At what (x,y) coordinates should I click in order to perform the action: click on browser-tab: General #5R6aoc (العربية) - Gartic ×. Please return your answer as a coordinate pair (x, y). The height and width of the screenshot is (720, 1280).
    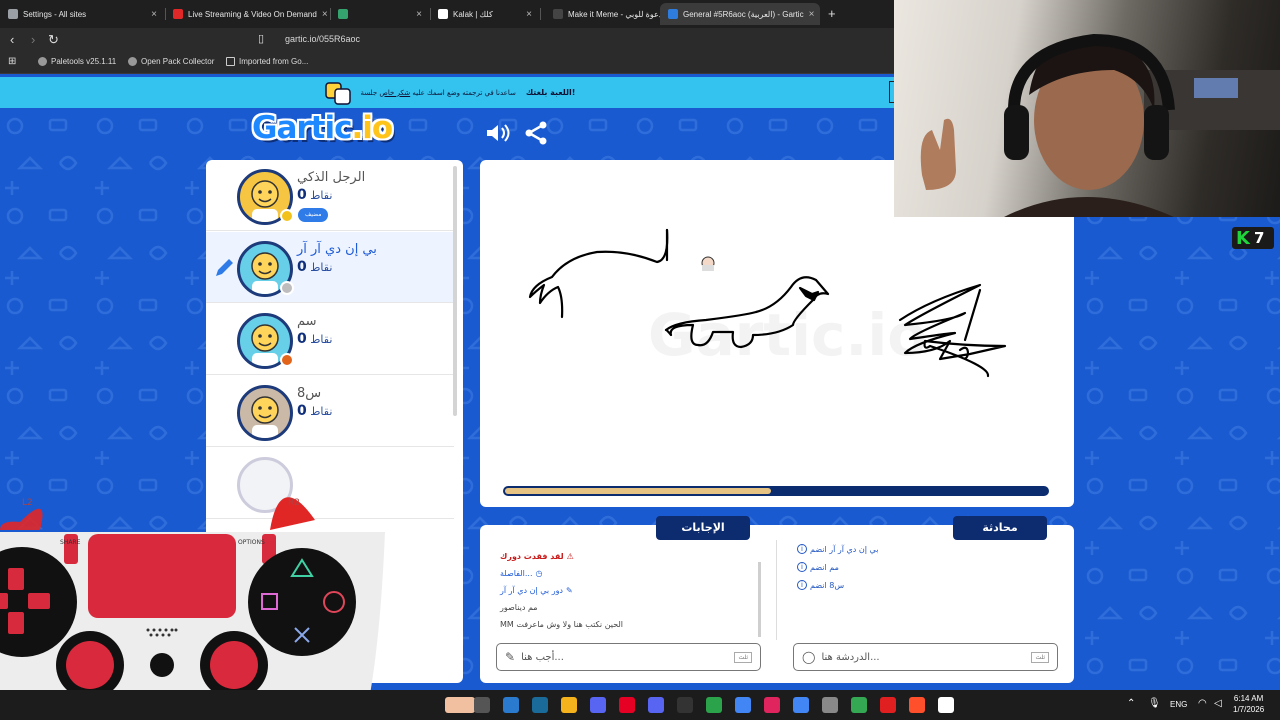
    Looking at the image, I should click on (740, 14).